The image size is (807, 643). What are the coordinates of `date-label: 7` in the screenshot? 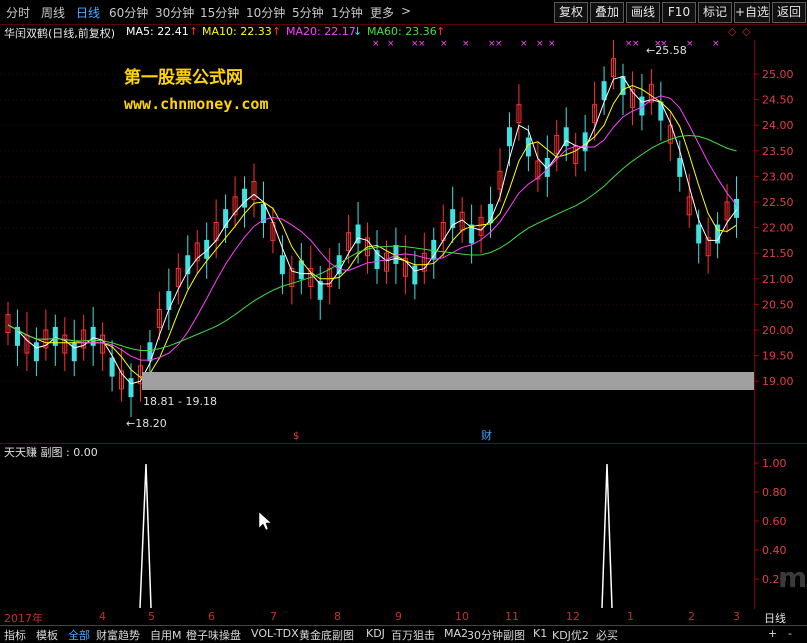 It's located at (273, 616).